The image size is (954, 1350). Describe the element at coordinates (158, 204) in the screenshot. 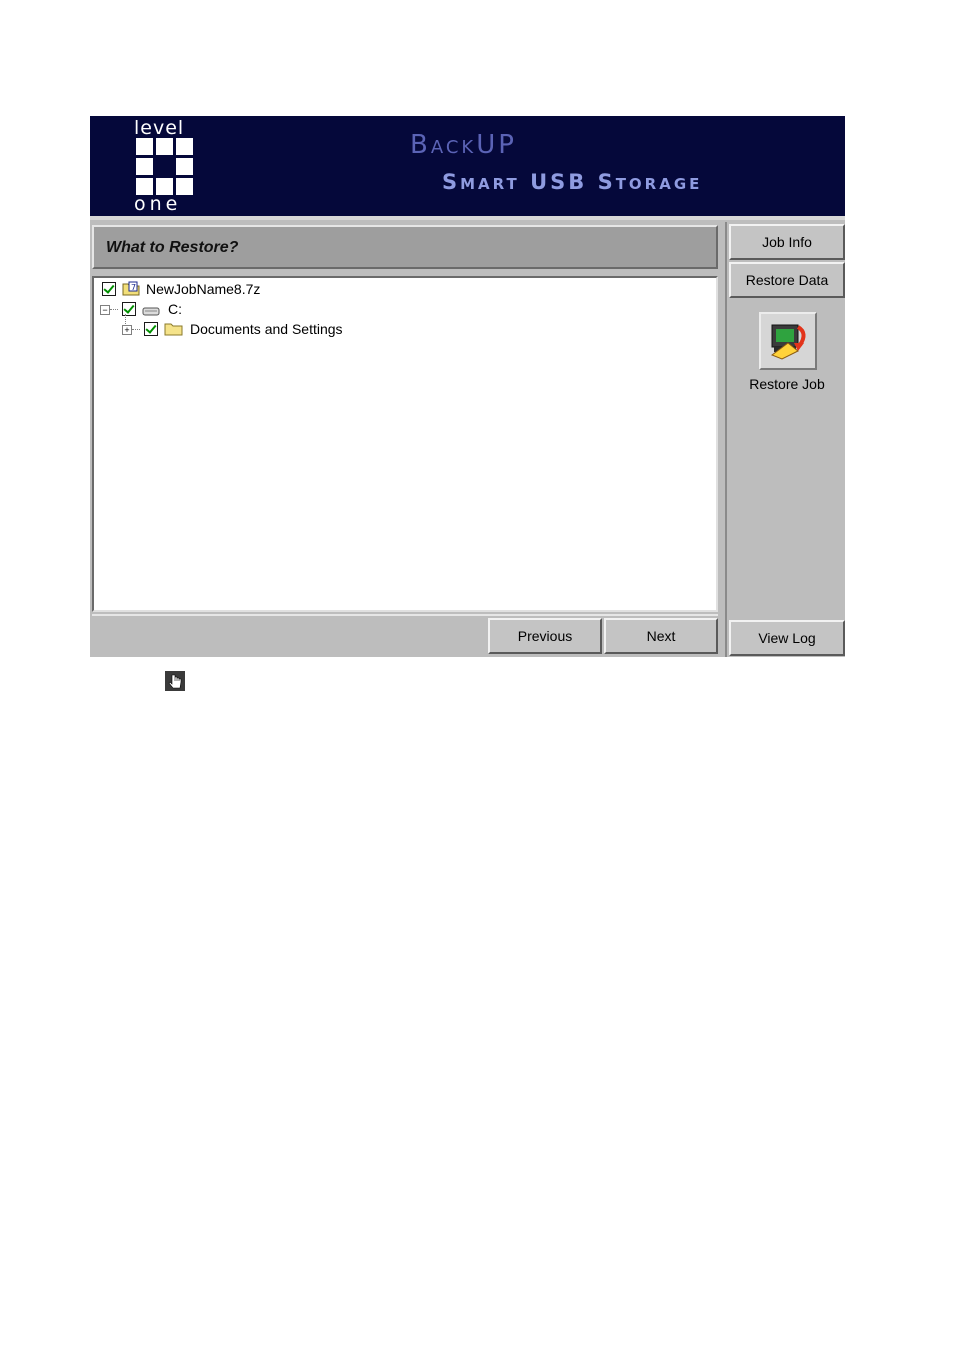

I see `logo-text-bottom: one` at that location.